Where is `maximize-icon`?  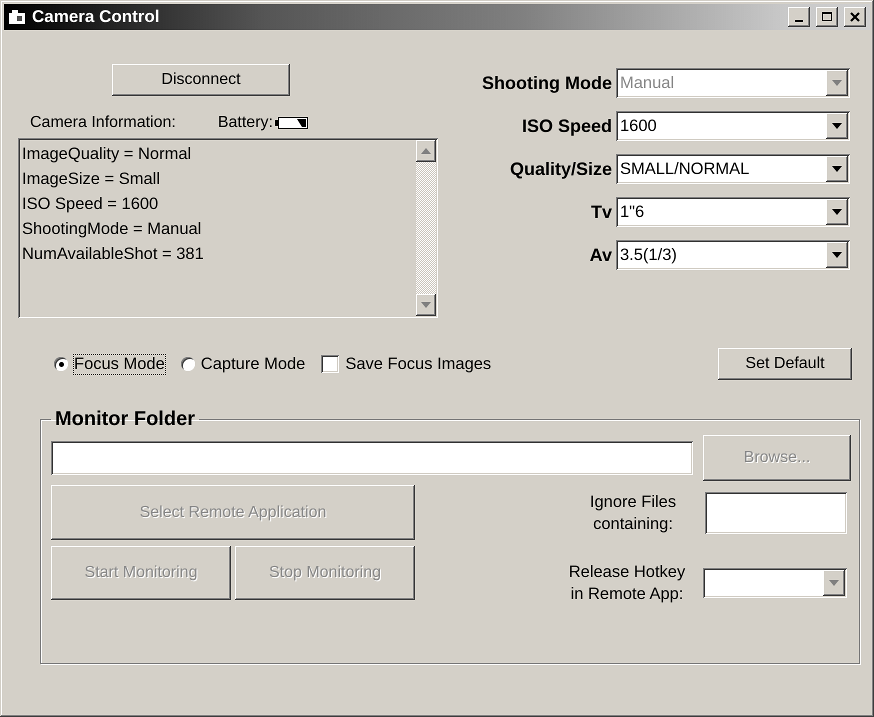
maximize-icon is located at coordinates (827, 17).